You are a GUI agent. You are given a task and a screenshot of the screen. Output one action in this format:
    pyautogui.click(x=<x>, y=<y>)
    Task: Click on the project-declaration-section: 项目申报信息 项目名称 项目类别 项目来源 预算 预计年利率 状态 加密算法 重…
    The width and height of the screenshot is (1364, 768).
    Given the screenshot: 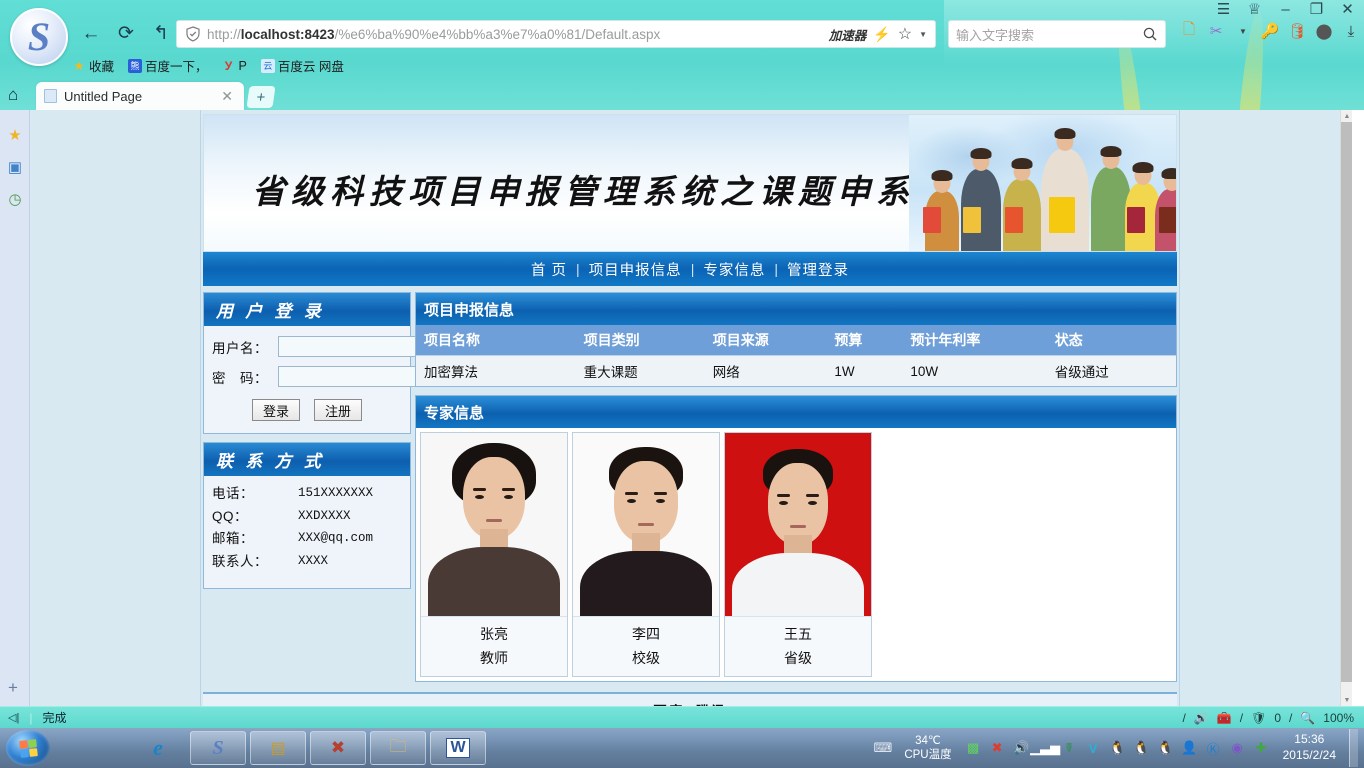 What is the action you would take?
    pyautogui.click(x=796, y=339)
    